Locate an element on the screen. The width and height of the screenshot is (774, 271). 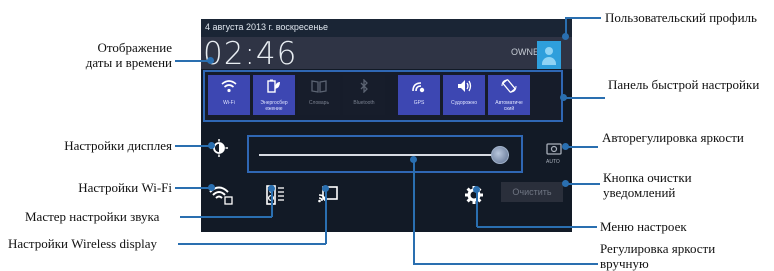
leader-wifi-settings is located at coordinates (193, 188).